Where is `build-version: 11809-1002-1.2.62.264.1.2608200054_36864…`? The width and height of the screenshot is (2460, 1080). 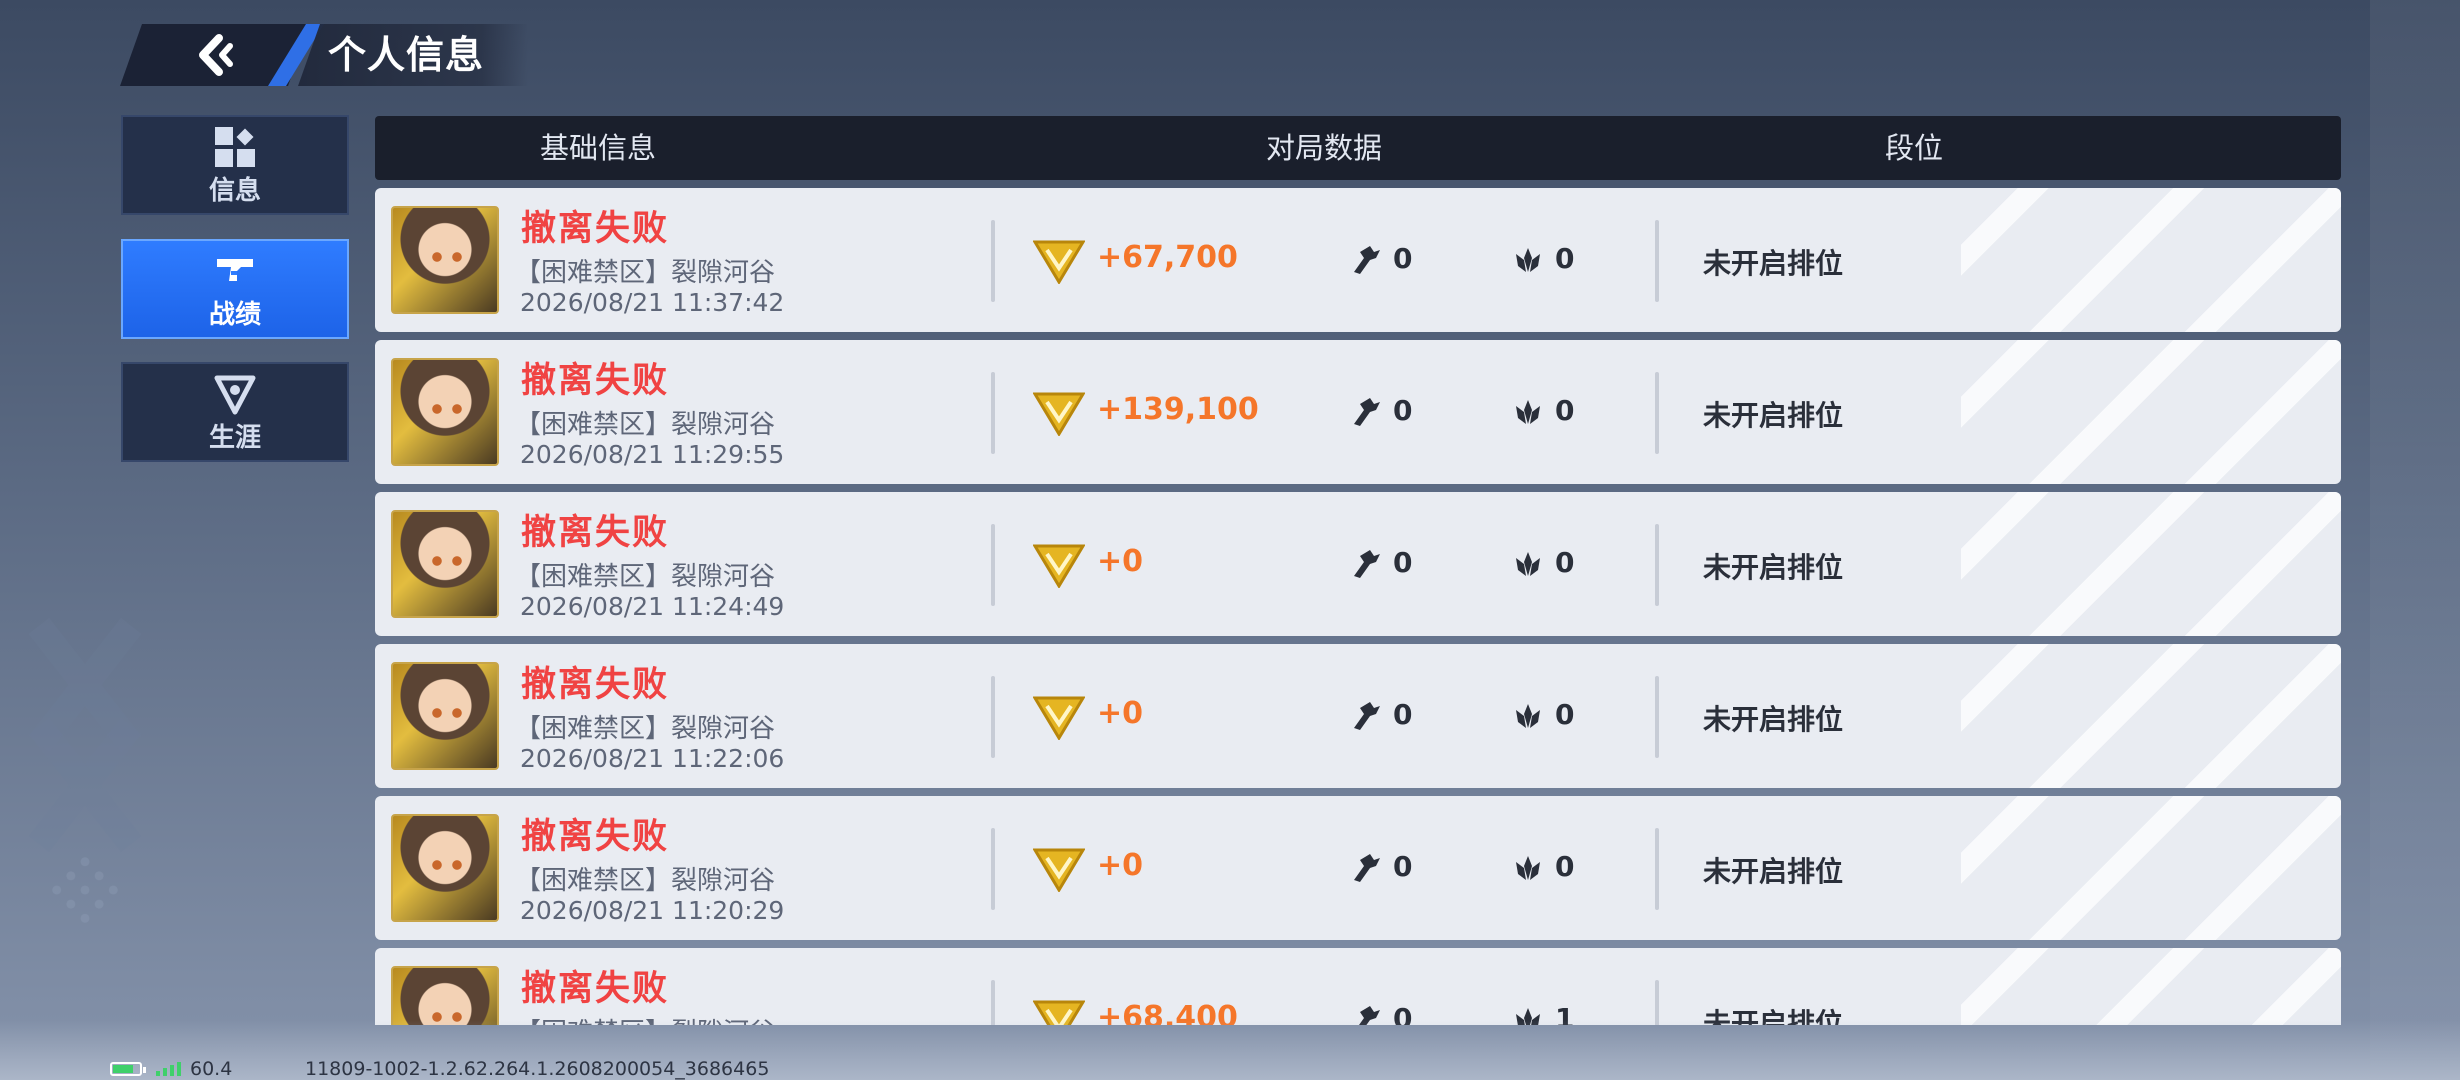
build-version: 11809-1002-1.2.62.264.1.2608200054_36864… is located at coordinates (537, 1069).